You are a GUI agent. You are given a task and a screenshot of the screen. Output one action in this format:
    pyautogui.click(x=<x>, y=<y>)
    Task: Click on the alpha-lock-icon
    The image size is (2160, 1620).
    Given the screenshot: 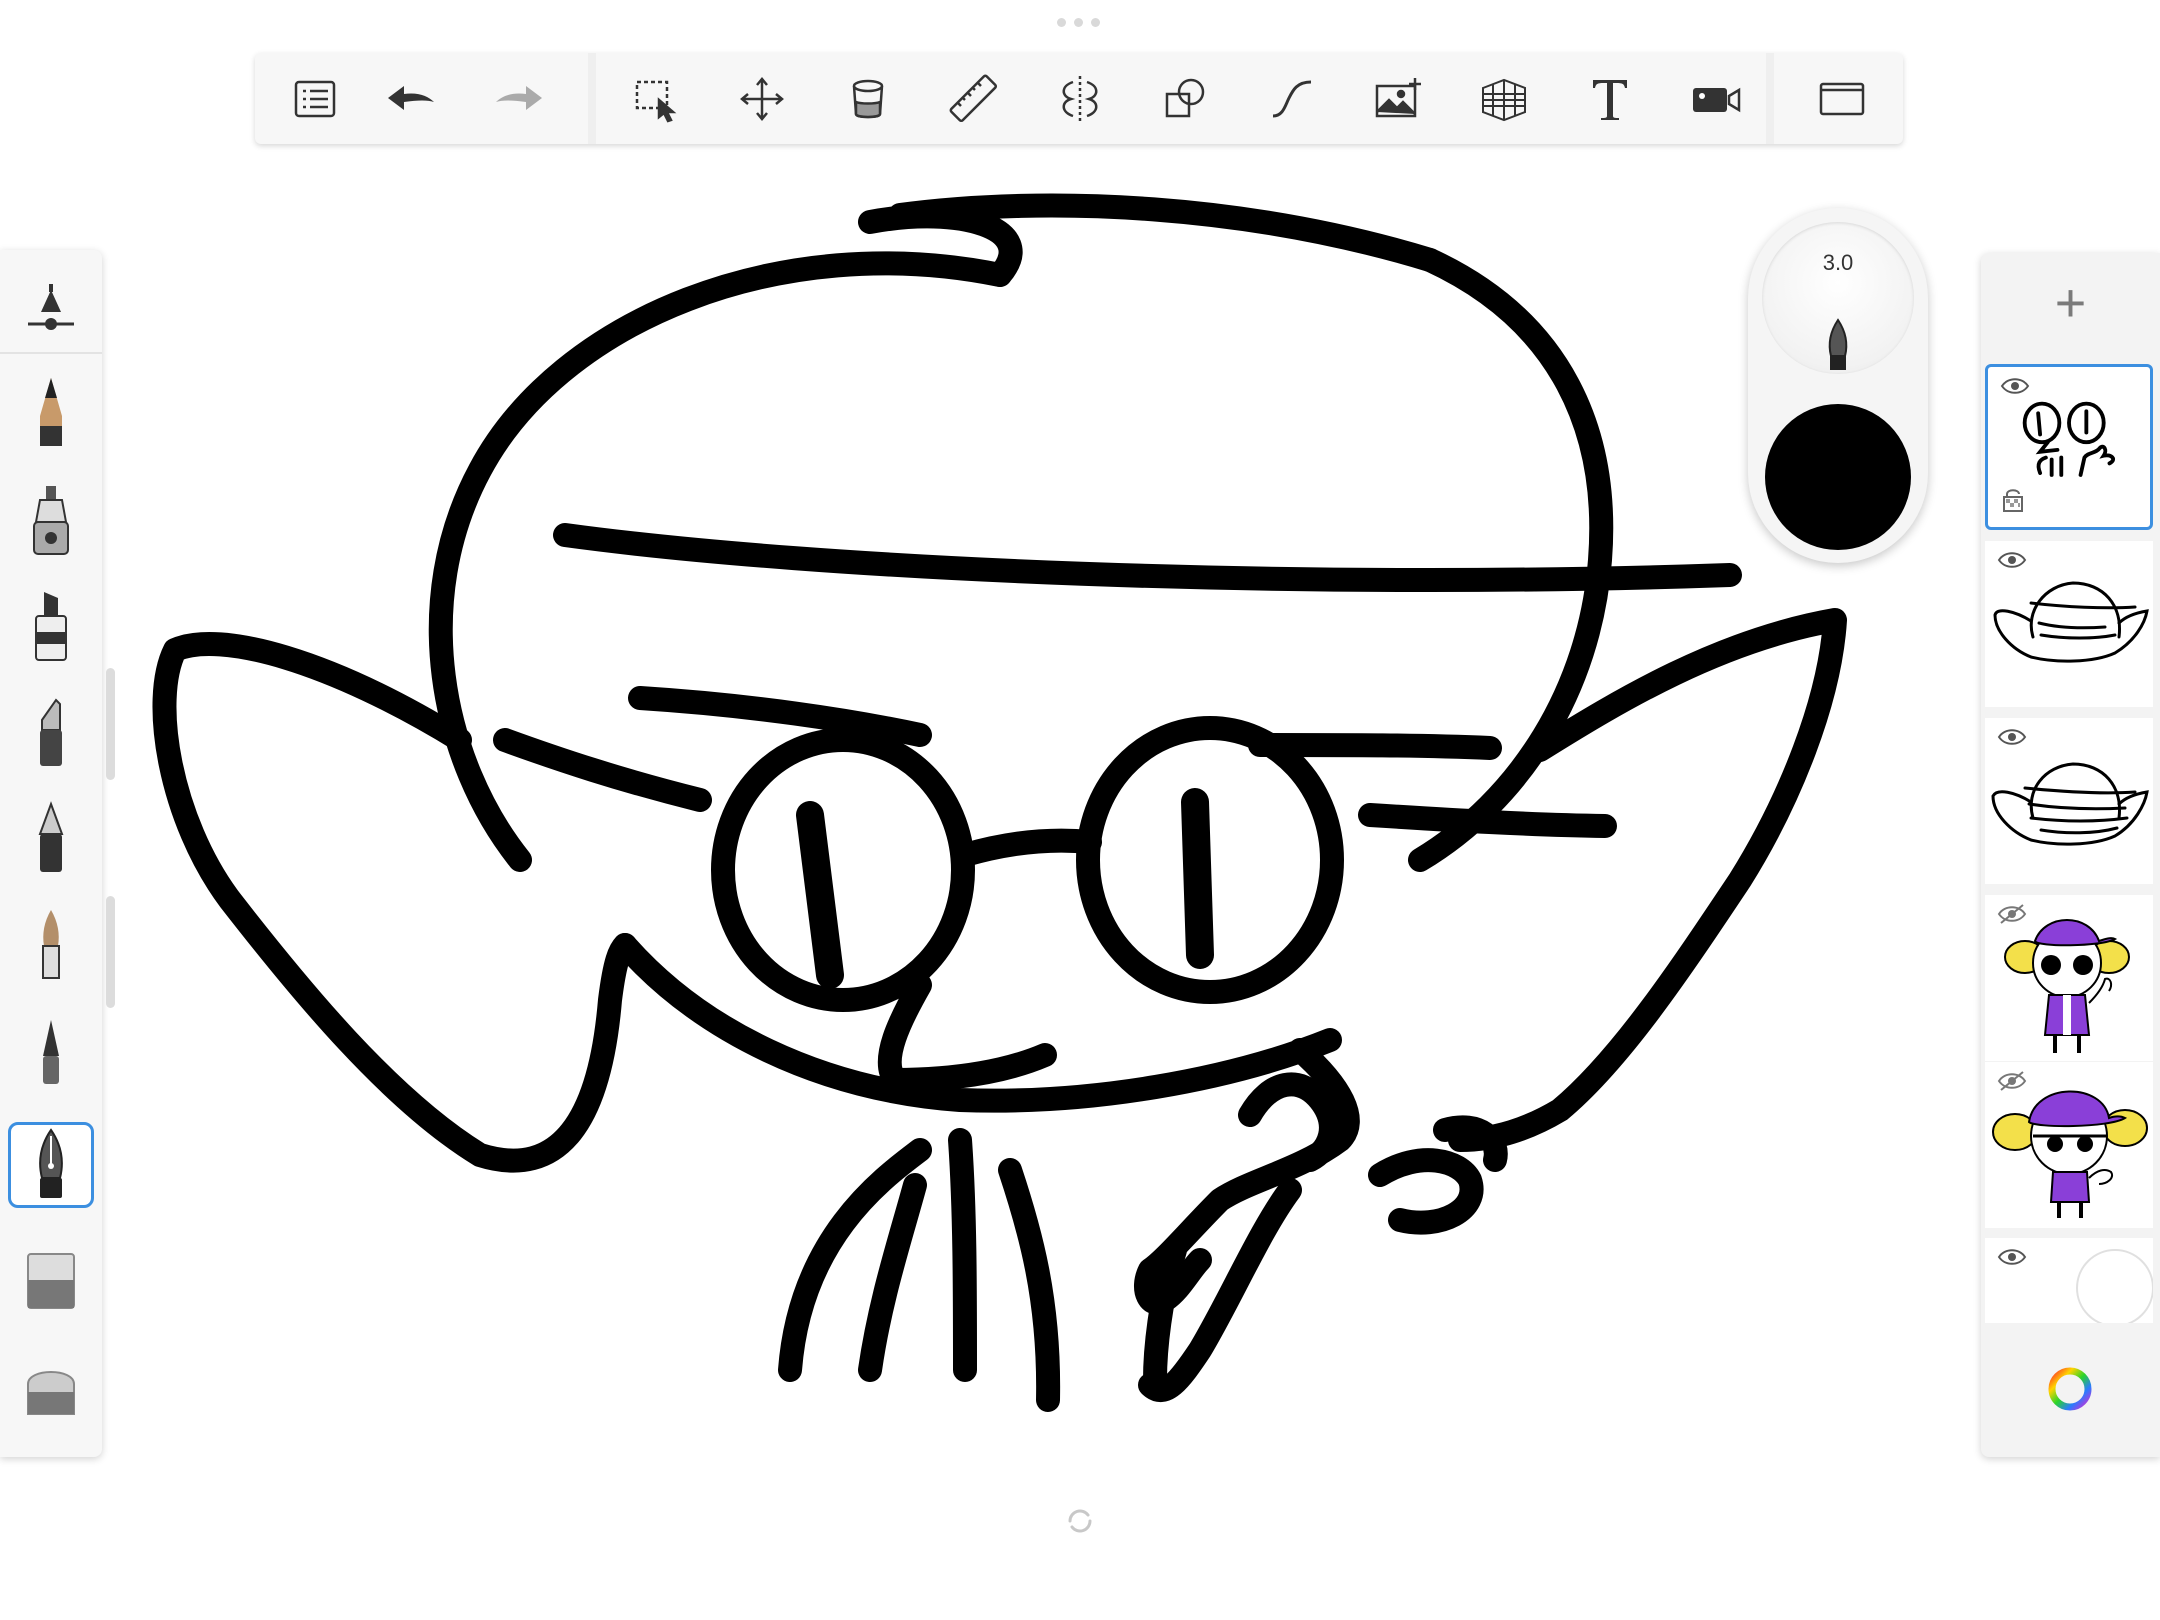 What is the action you would take?
    pyautogui.click(x=2013, y=500)
    